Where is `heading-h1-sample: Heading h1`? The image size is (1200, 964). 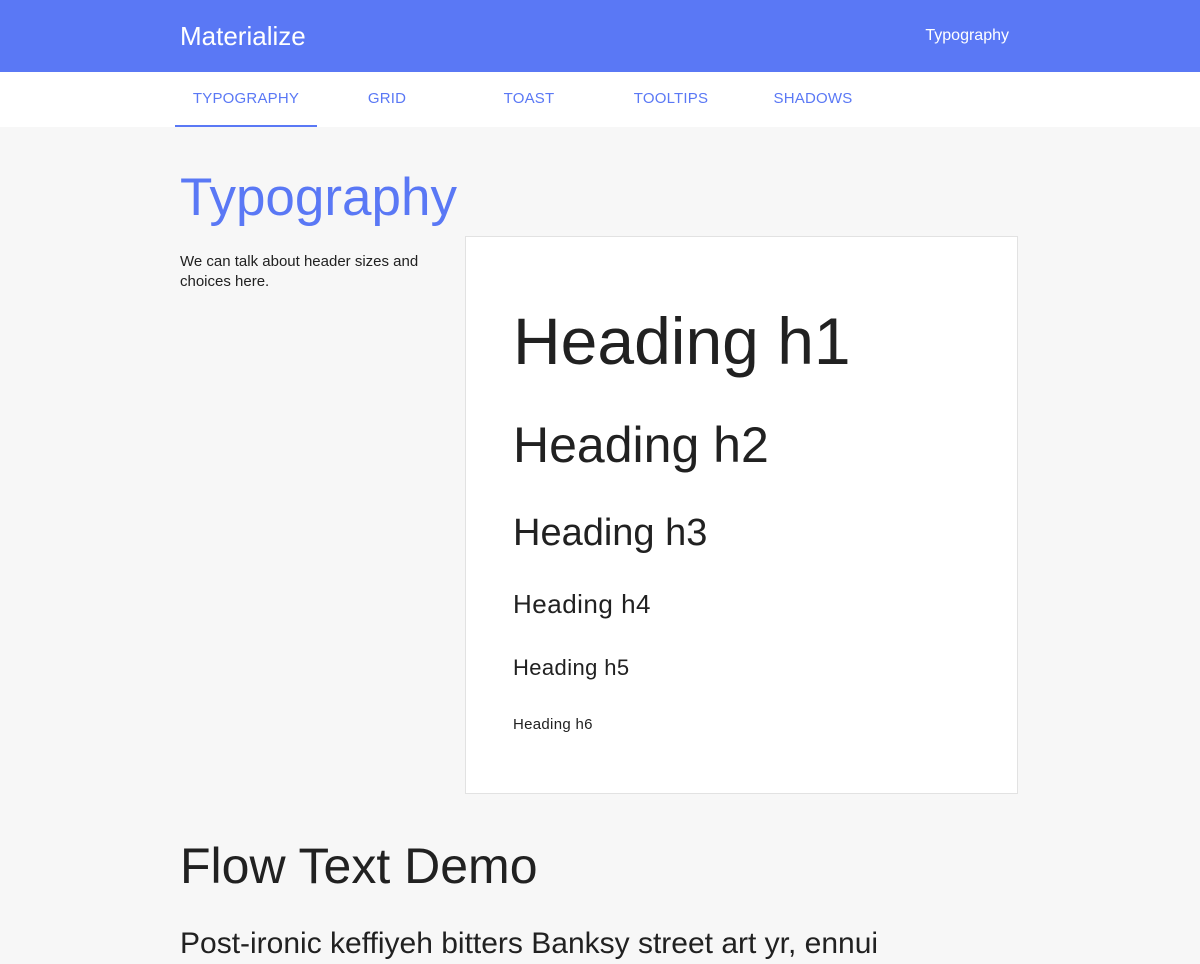 heading-h1-sample: Heading h1 is located at coordinates (682, 341).